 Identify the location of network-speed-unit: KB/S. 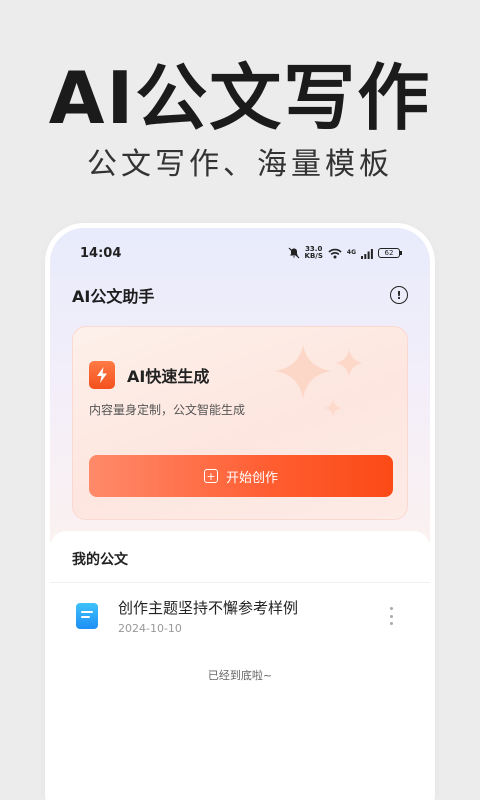
(313, 256).